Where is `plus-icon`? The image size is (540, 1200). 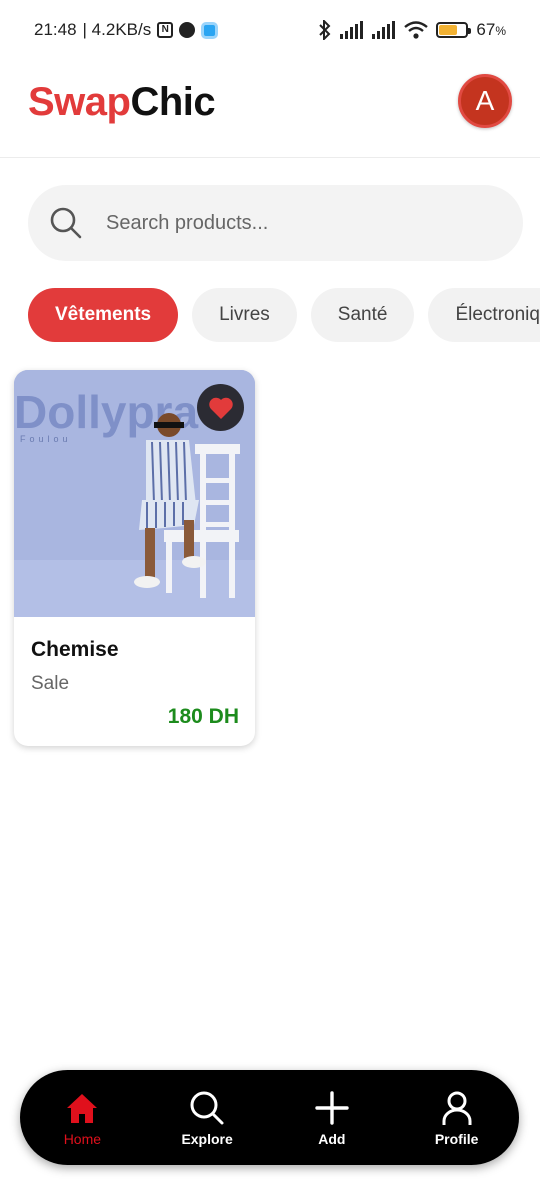
plus-icon is located at coordinates (332, 1107).